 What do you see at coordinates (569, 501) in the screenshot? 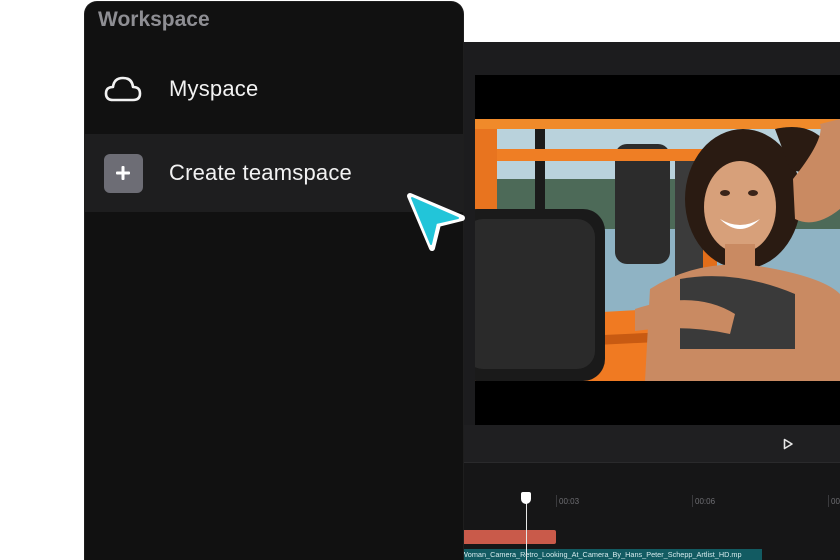
I see `timeline-tick: 00:03` at bounding box center [569, 501].